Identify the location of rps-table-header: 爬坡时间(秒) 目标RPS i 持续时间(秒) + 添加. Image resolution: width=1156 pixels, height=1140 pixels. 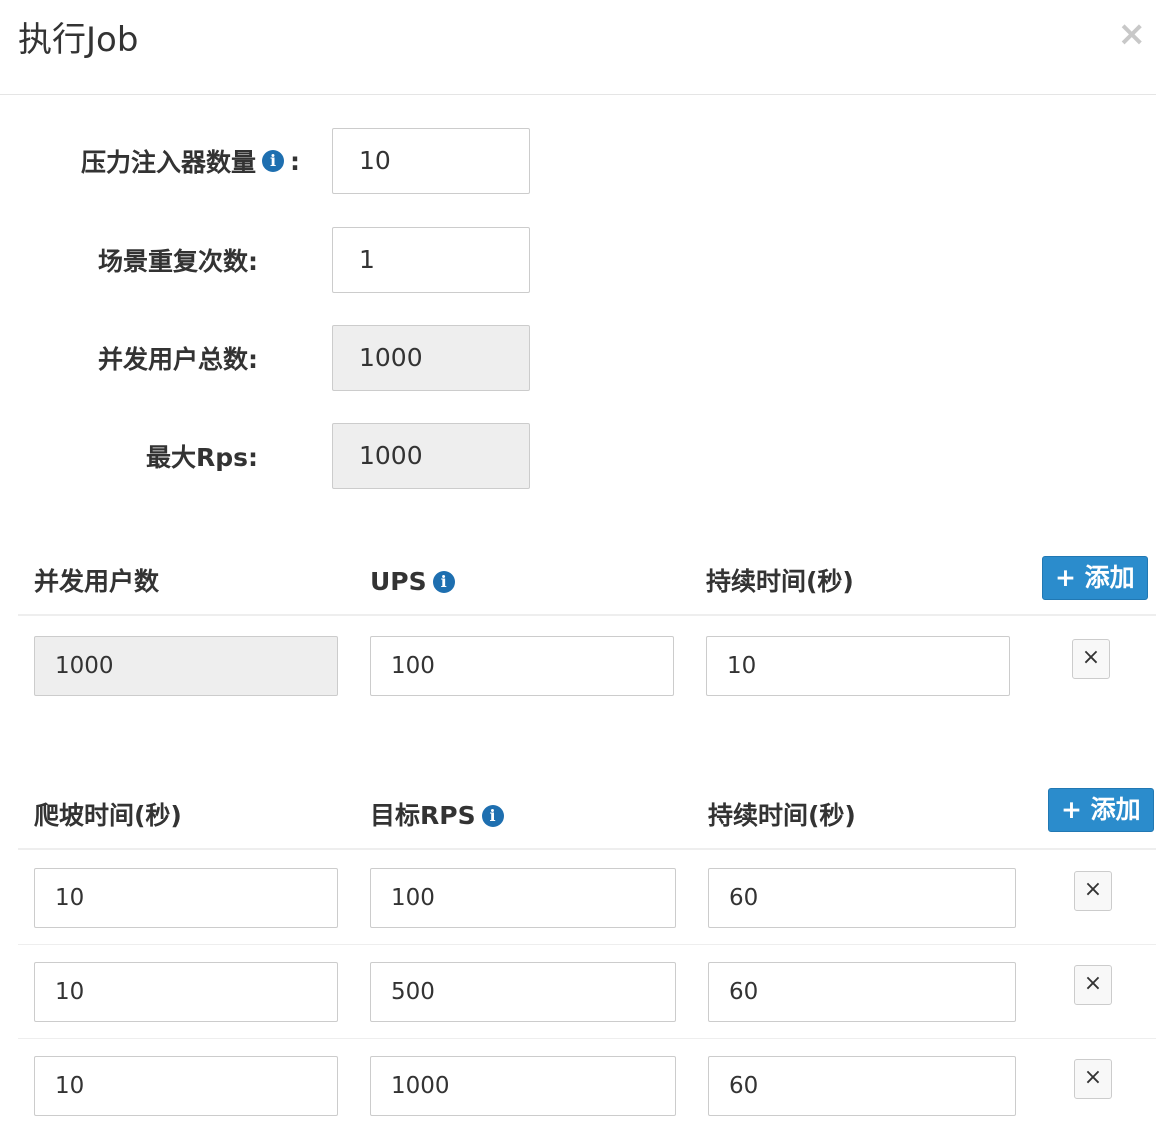
(587, 818).